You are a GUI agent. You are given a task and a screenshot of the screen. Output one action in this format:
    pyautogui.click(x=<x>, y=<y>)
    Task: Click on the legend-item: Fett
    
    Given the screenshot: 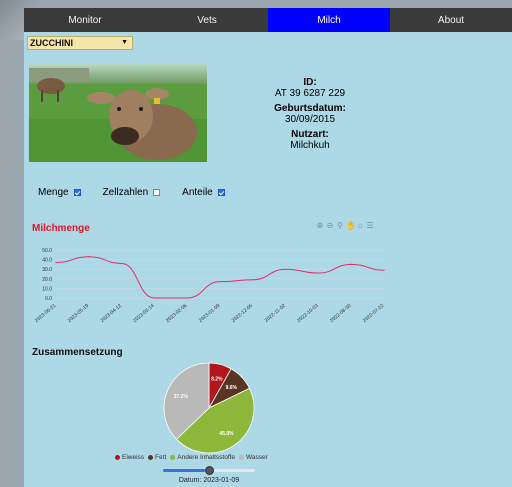 What is the action you would take?
    pyautogui.click(x=157, y=457)
    